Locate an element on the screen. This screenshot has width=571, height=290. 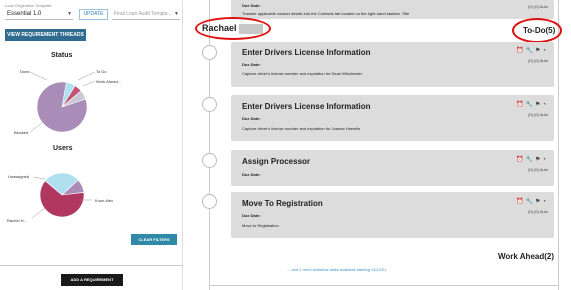
divider is located at coordinates (91, 265).